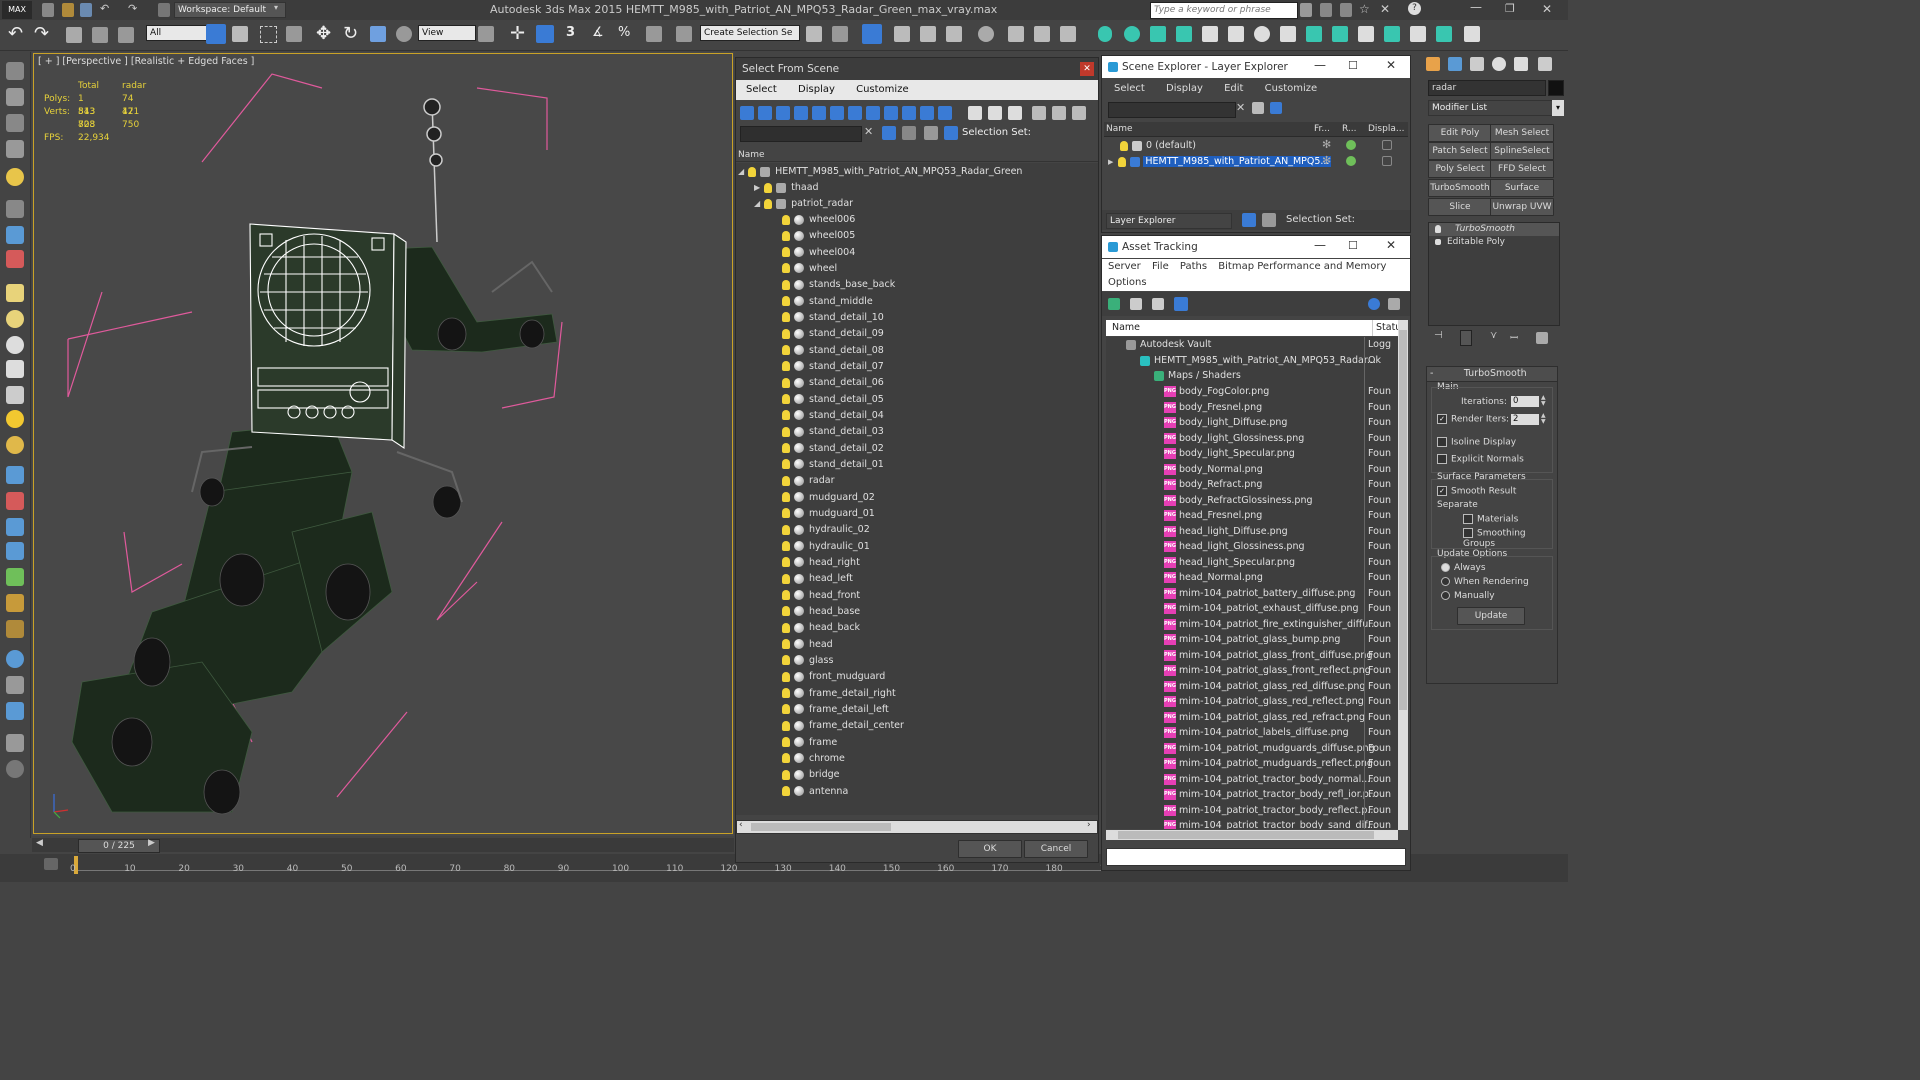 The image size is (1920, 1080). Describe the element at coordinates (1302, 266) in the screenshot. I see `at-menu-bitmap: Bitmap Performance and Memory` at that location.